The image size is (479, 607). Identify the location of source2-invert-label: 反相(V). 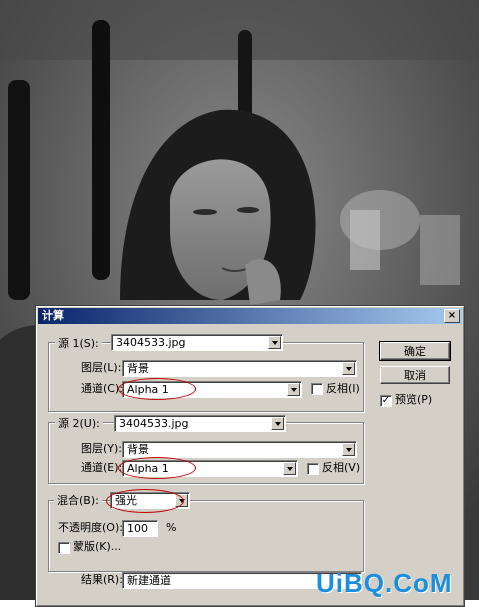
(341, 468).